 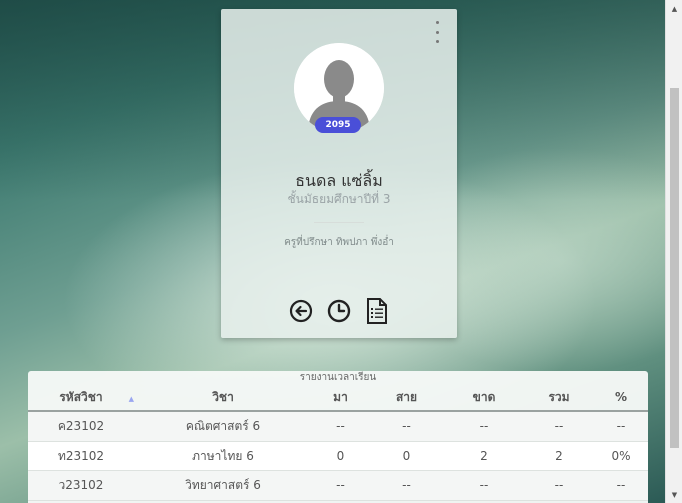 I want to click on cell-subject: ภาษาไทย 6, so click(x=223, y=455).